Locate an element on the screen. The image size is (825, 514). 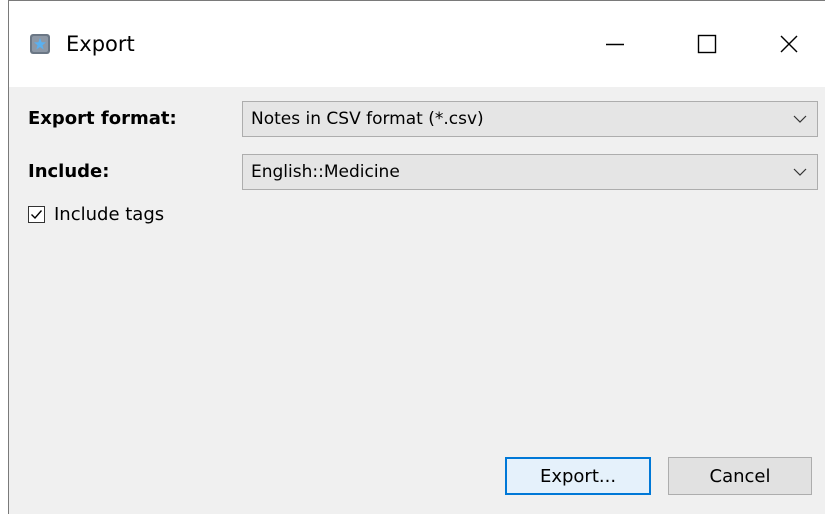
minimize-button is located at coordinates (615, 44).